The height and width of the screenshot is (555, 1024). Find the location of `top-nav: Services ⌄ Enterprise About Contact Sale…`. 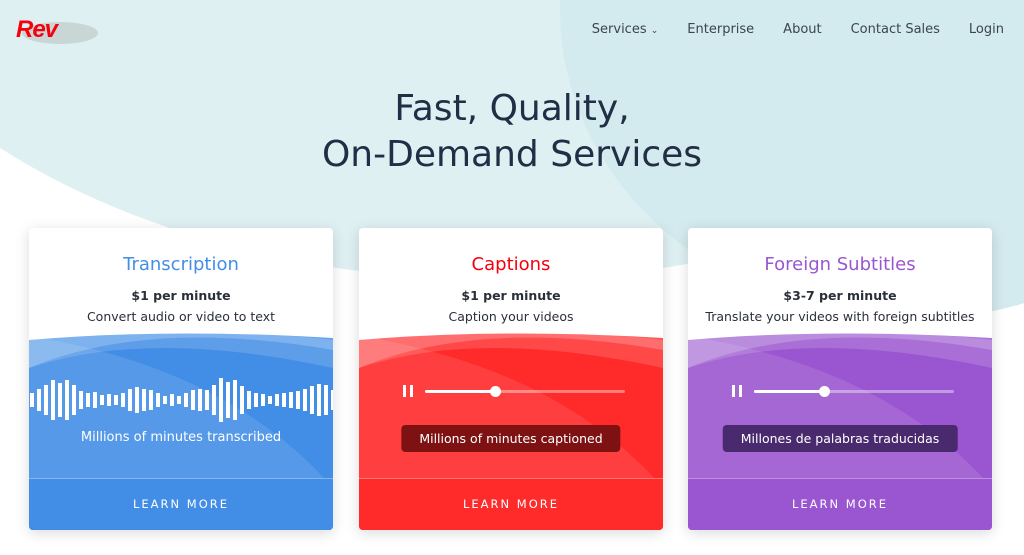

top-nav: Services ⌄ Enterprise About Contact Sale… is located at coordinates (798, 29).